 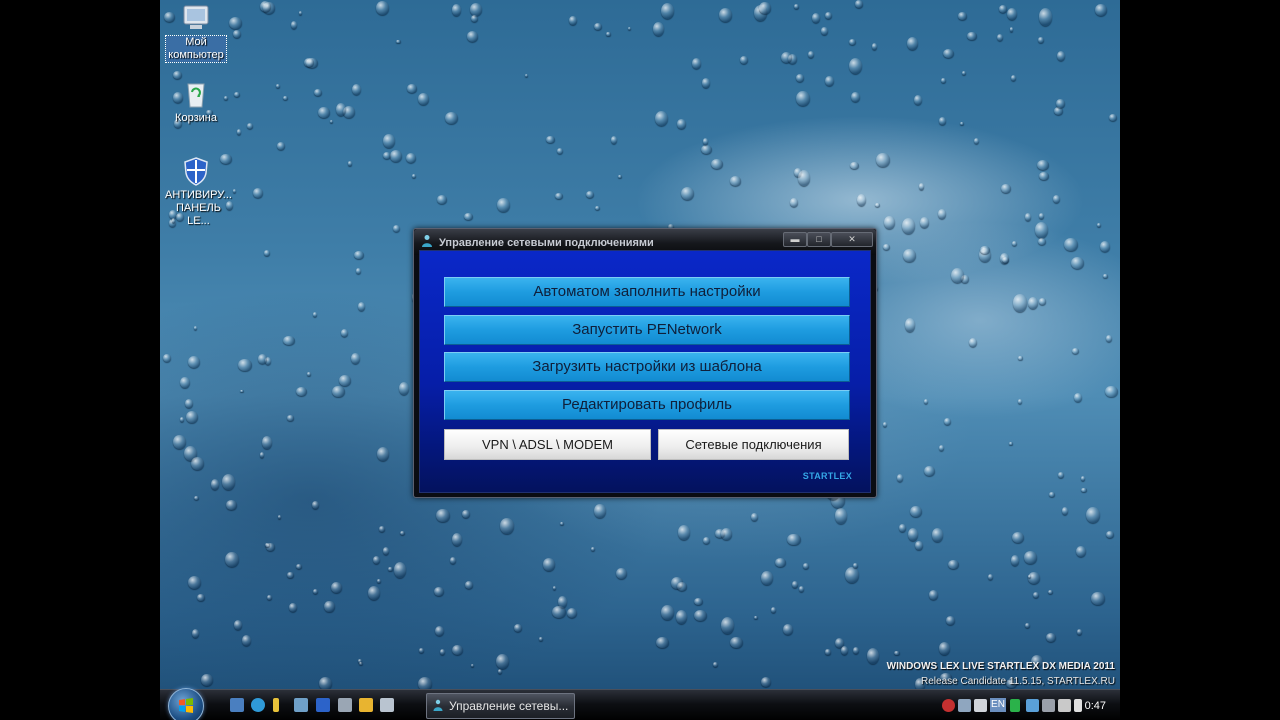 I want to click on tray-usb-icon, so click(x=1048, y=705).